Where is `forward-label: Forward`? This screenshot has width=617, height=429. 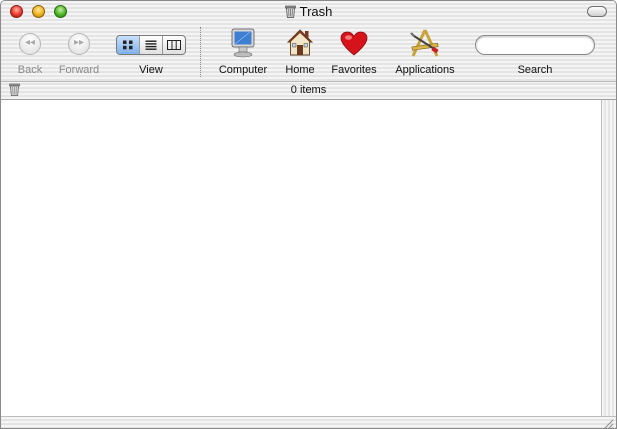
forward-label: Forward is located at coordinates (79, 70).